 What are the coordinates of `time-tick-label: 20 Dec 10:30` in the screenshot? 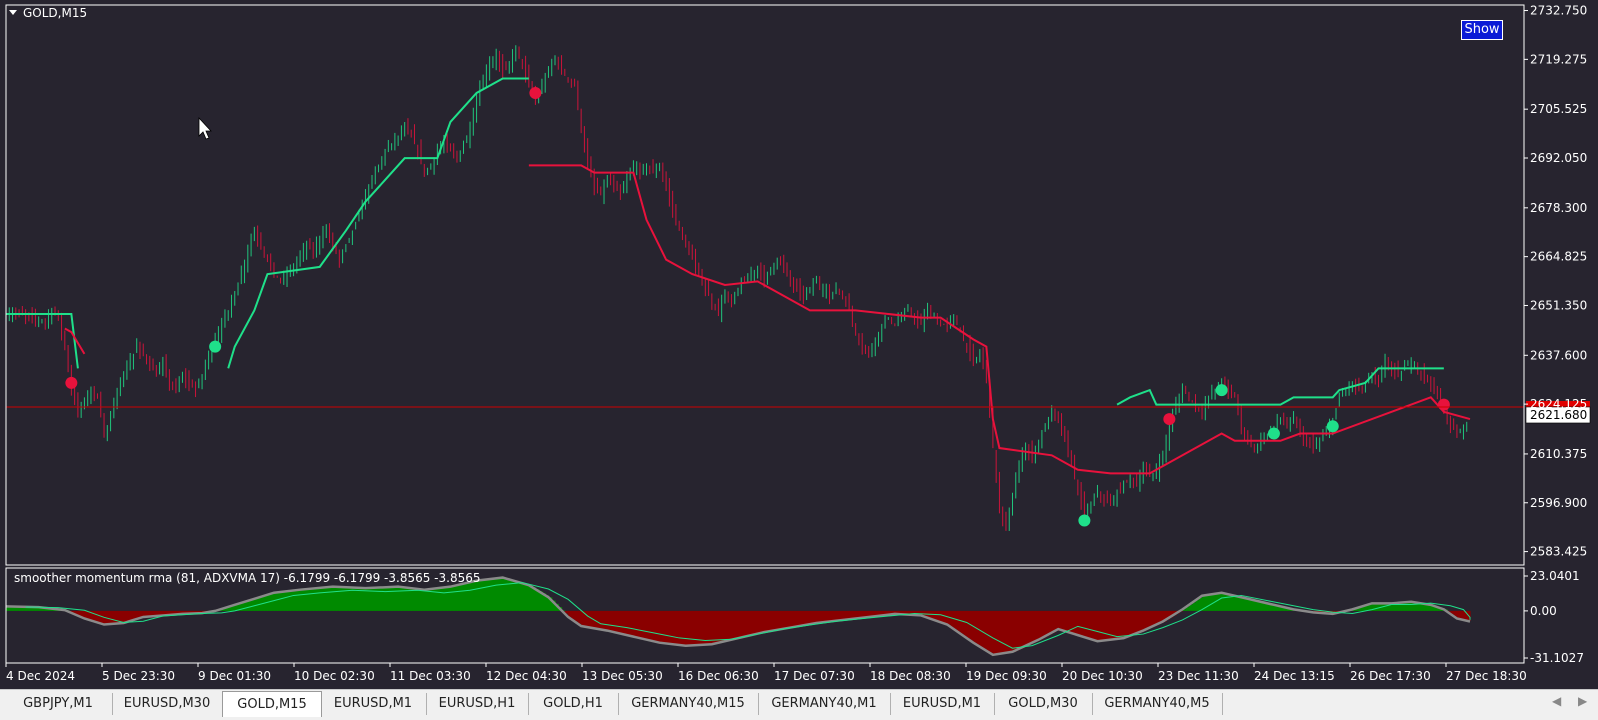 It's located at (1102, 676).